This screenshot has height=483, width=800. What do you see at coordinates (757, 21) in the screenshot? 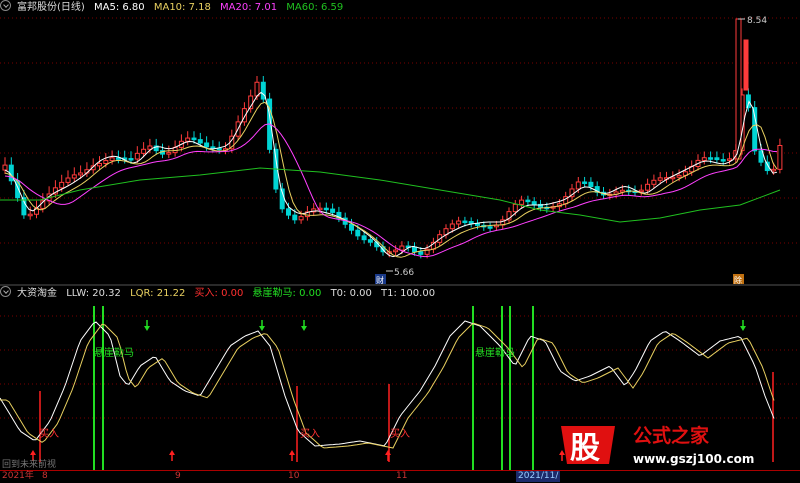
I see `high-price-label: 8.54` at bounding box center [757, 21].